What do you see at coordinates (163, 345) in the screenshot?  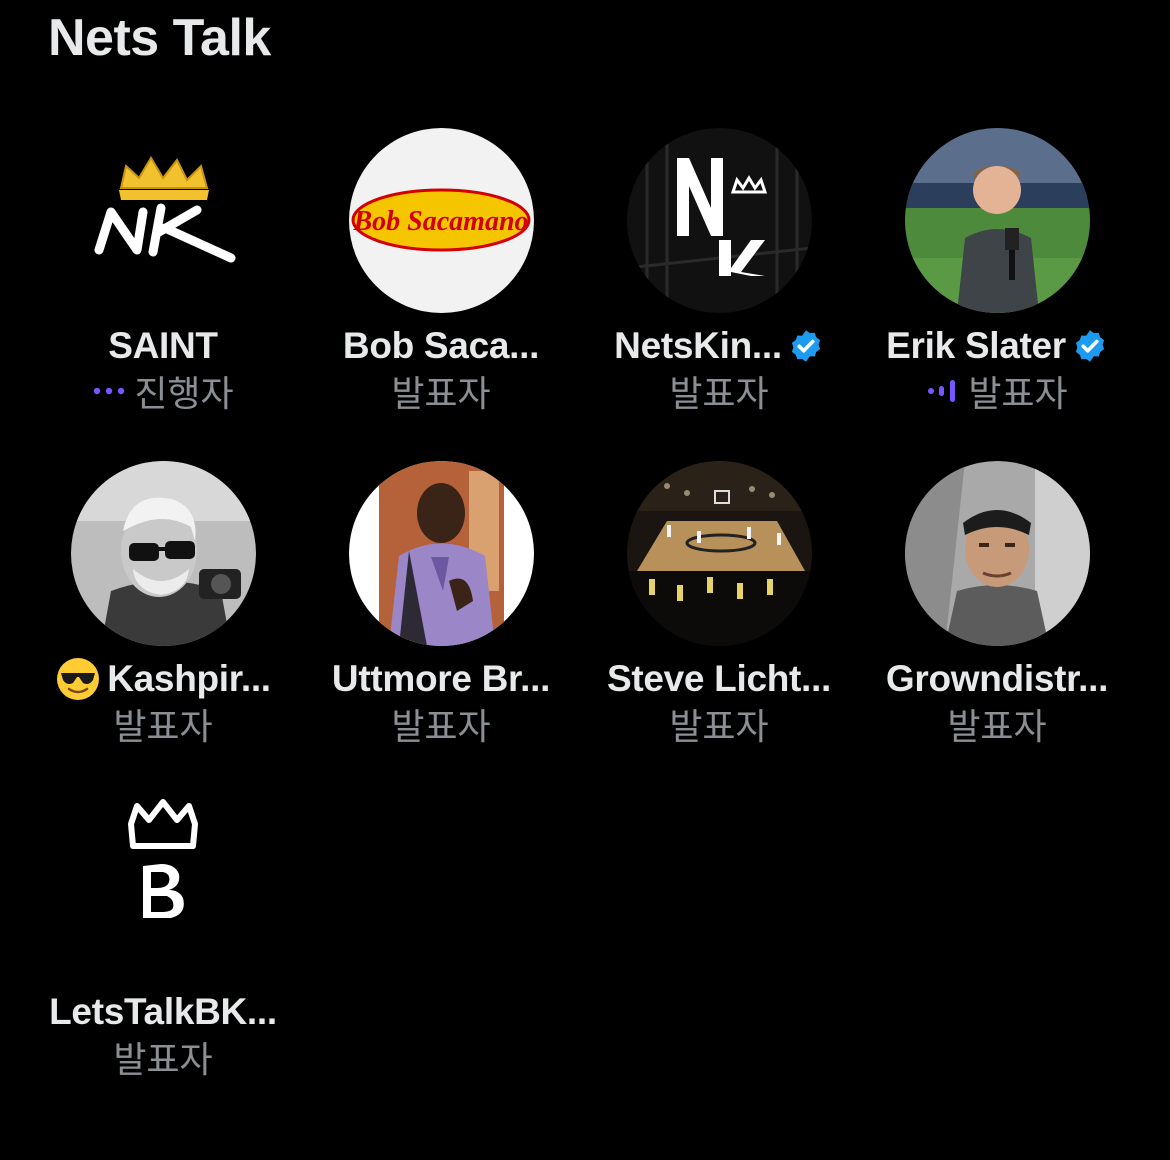 I see `speaker-name: SAINT` at bounding box center [163, 345].